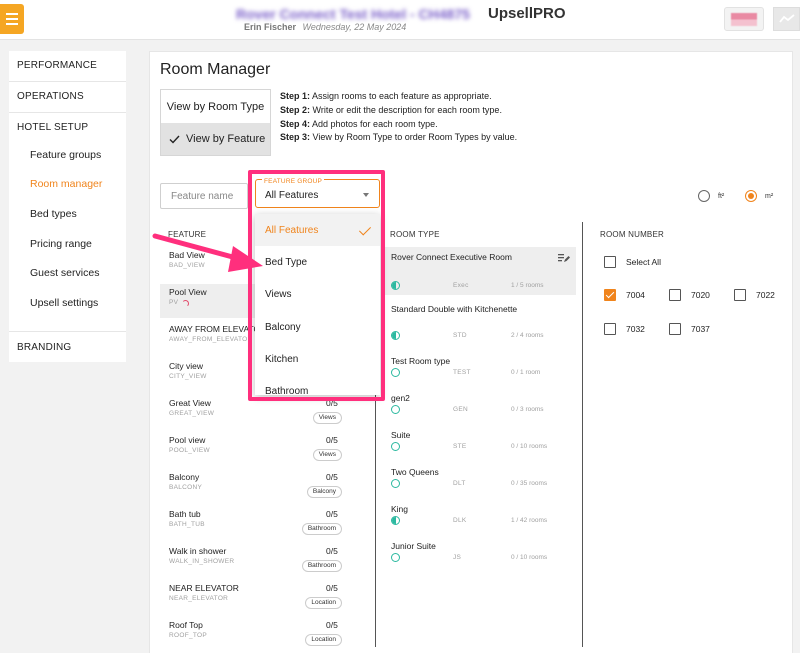 This screenshot has height=653, width=800. What do you see at coordinates (480, 440) in the screenshot?
I see `room-type-row: Suite STE 0 / 10 rooms` at bounding box center [480, 440].